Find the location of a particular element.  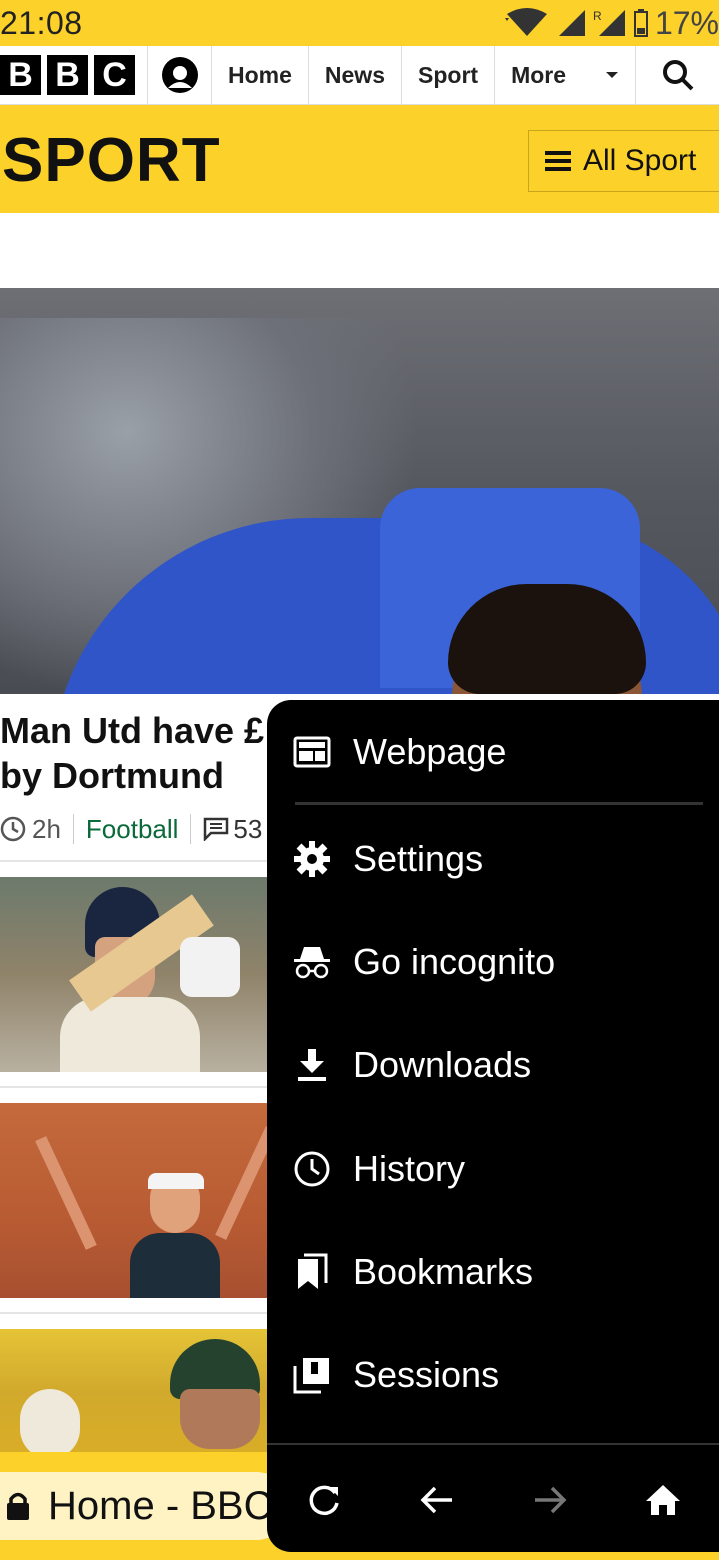

home-icon is located at coordinates (662, 1500).